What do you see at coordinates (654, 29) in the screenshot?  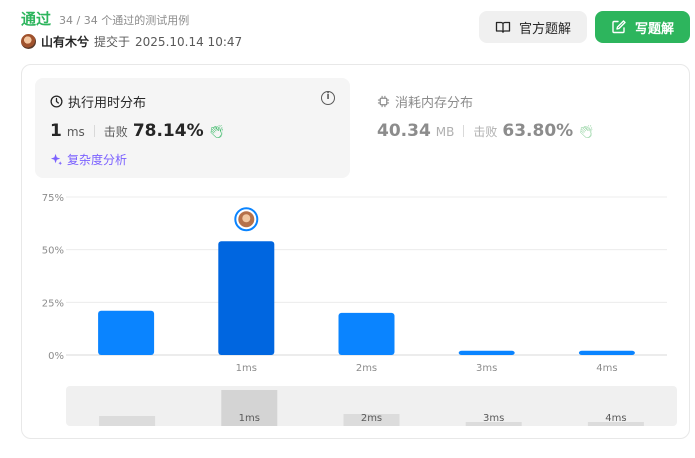 I see `write-solution-label: 写题解` at bounding box center [654, 29].